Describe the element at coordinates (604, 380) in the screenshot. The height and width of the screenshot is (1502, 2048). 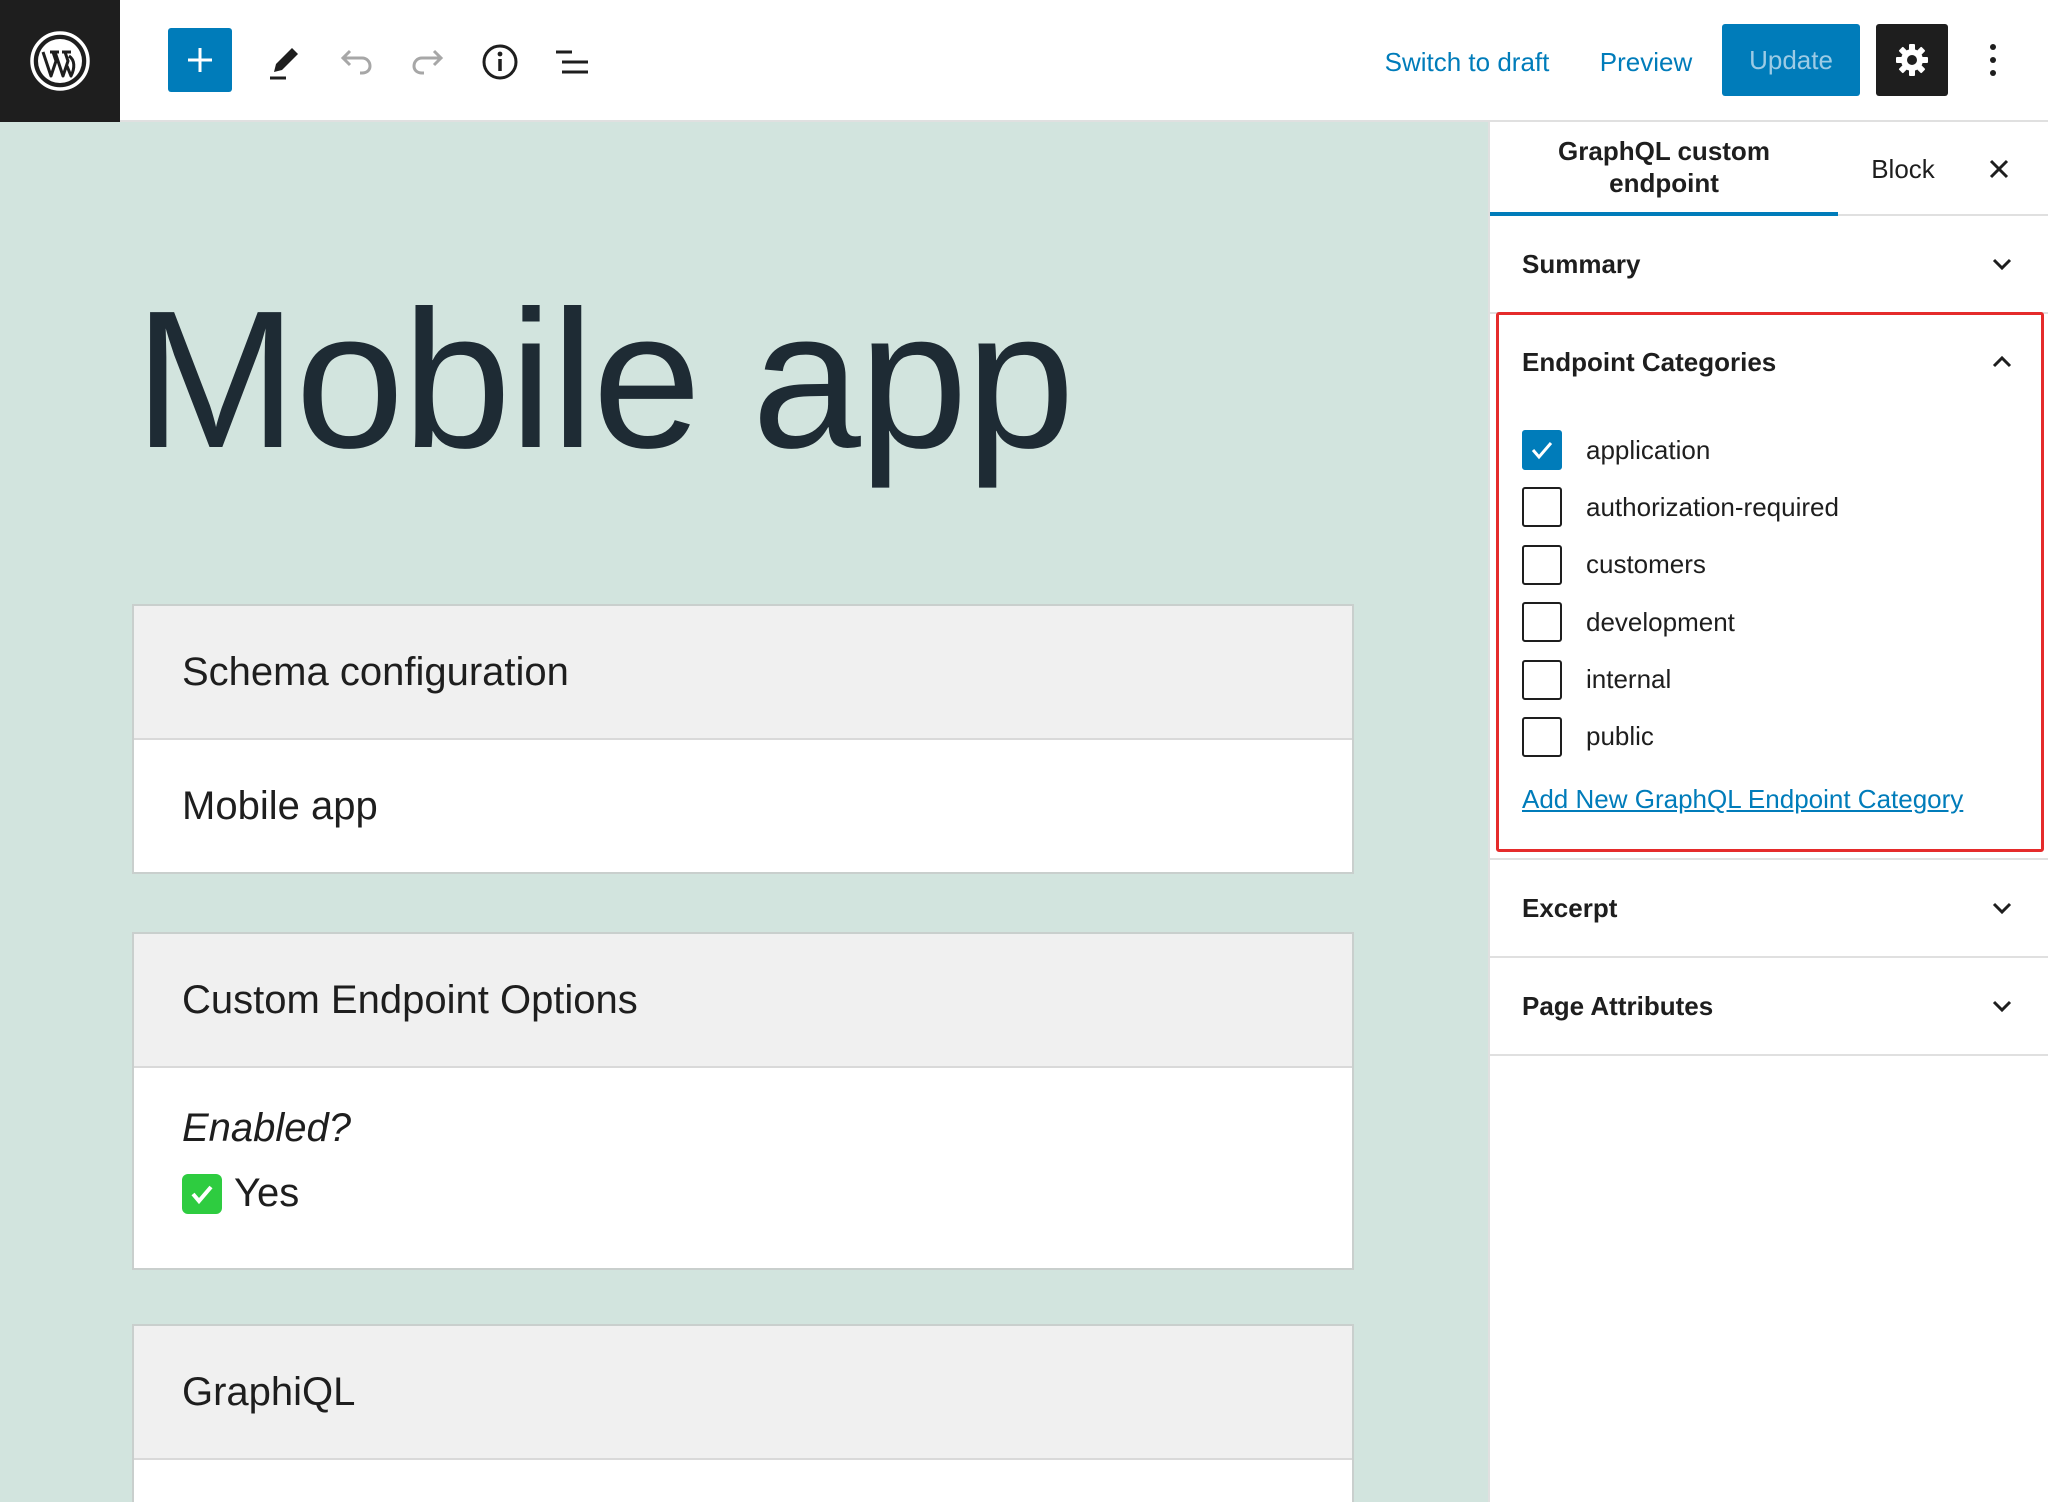
I see `post-title: Mobile app` at that location.